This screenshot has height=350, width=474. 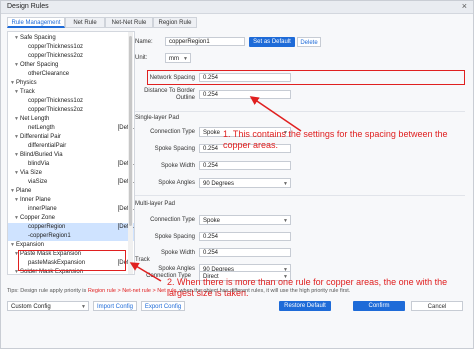 I want to click on tree-item: viaSize[Default], so click(x=71, y=182).